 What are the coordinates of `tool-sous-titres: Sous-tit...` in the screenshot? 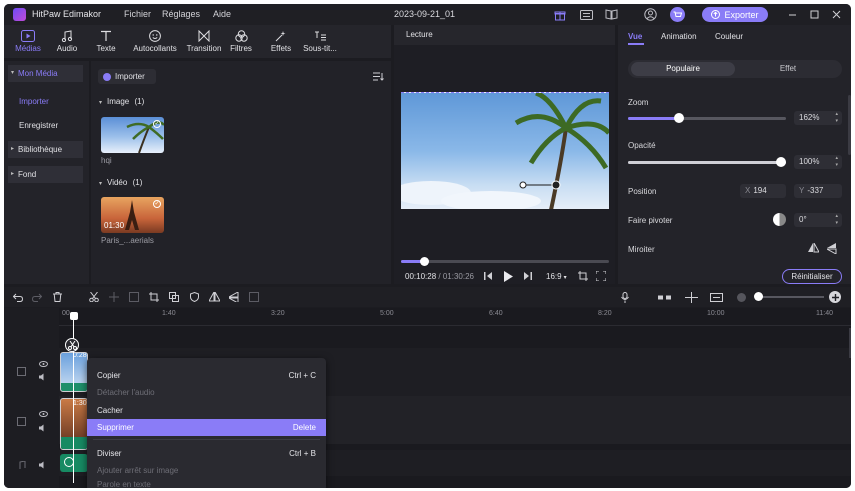 It's located at (320, 41).